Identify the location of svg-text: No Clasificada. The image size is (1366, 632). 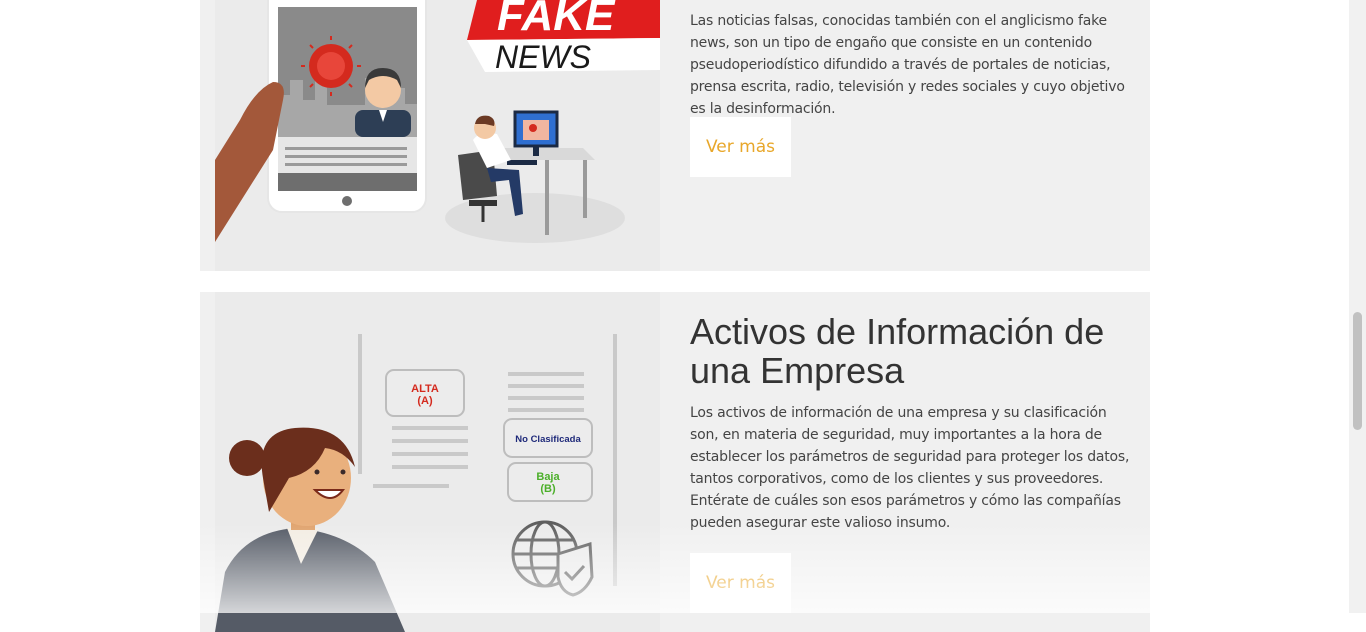
(548, 439).